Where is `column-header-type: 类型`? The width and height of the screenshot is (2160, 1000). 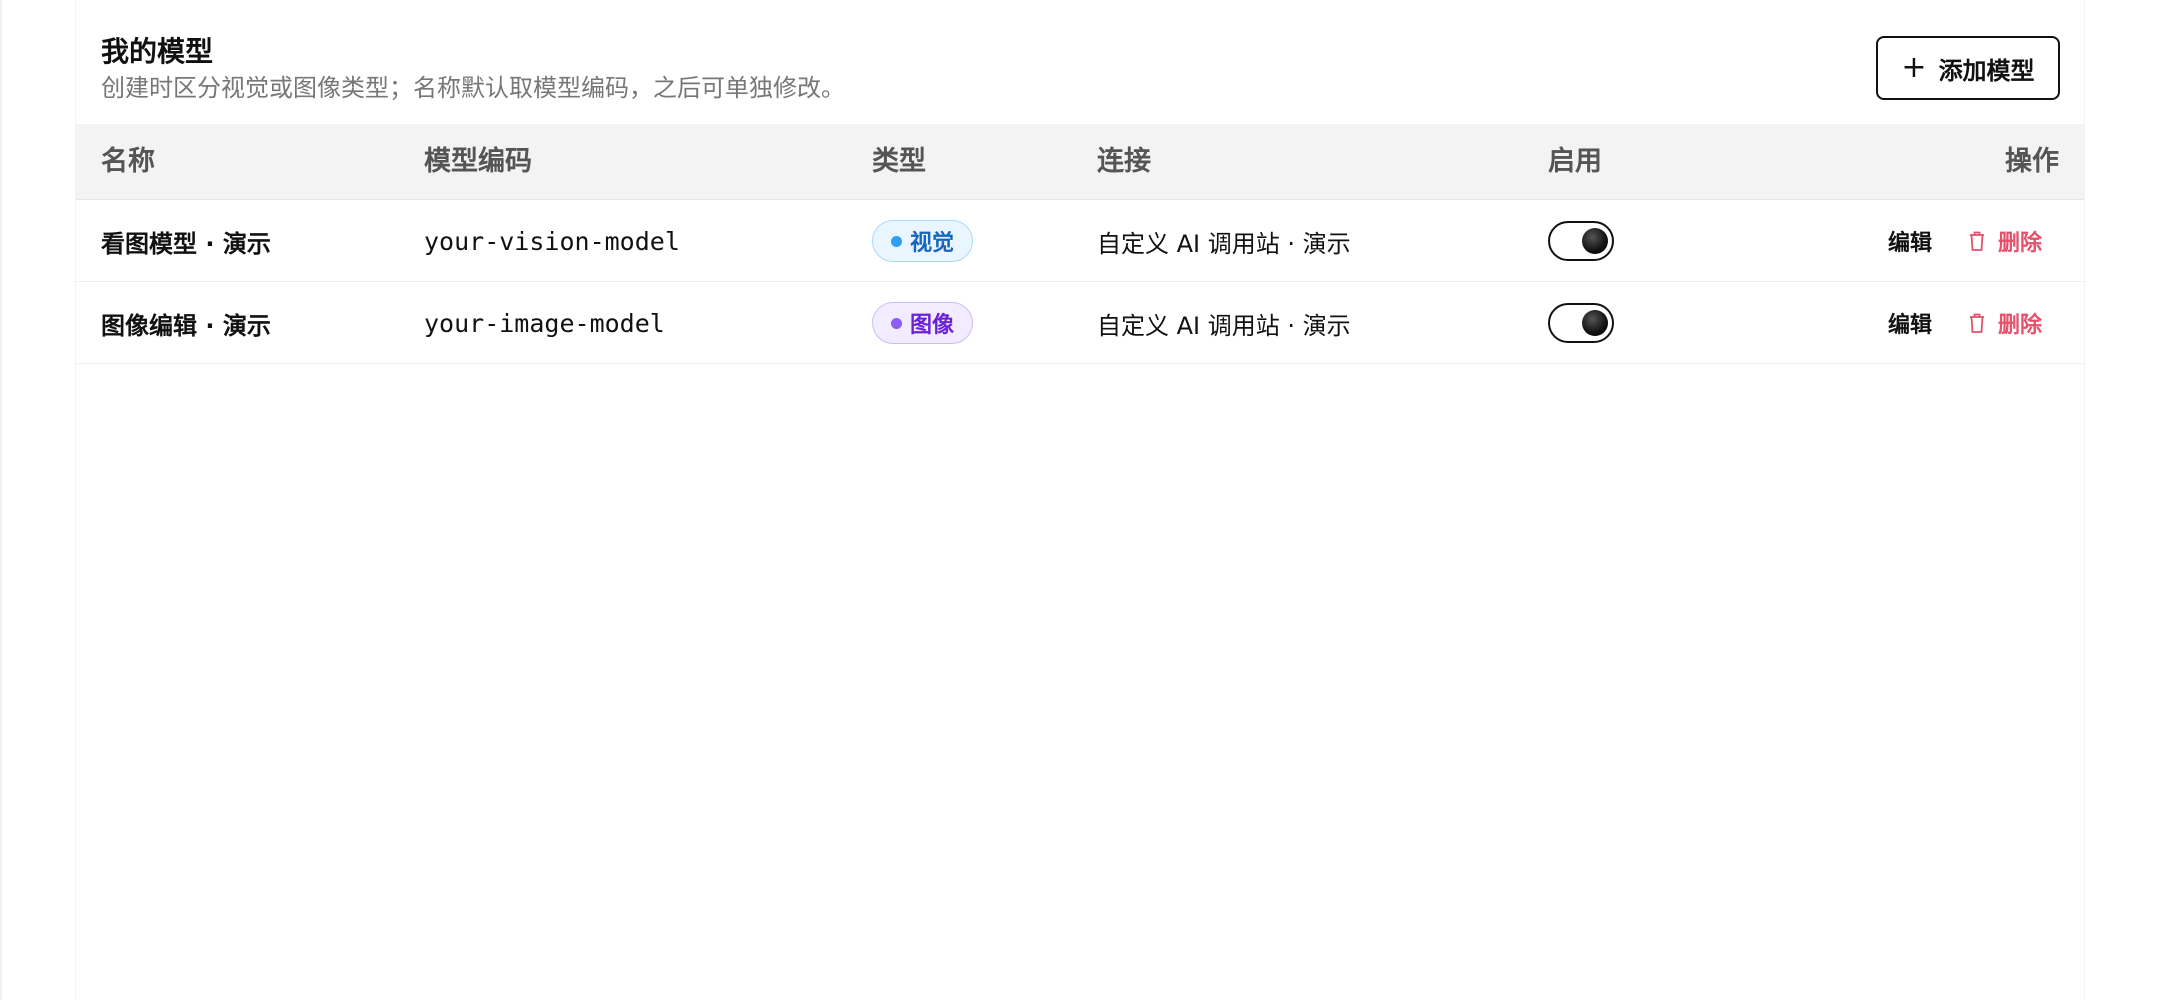 column-header-type: 类型 is located at coordinates (899, 161).